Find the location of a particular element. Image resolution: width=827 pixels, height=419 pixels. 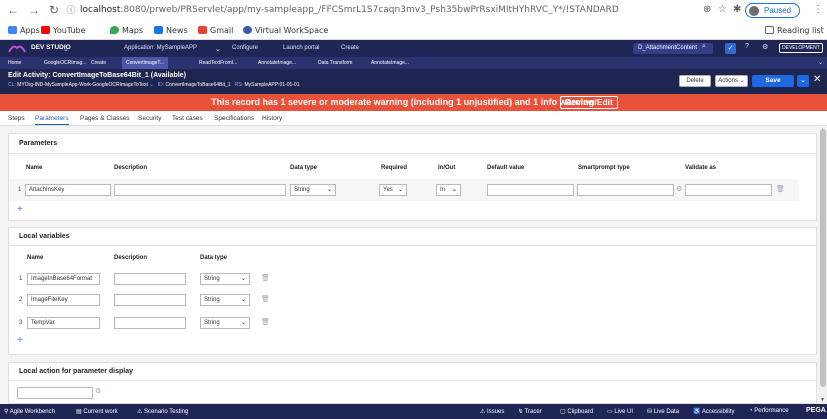

live-data-button: ⛁ Live Data is located at coordinates (663, 411).